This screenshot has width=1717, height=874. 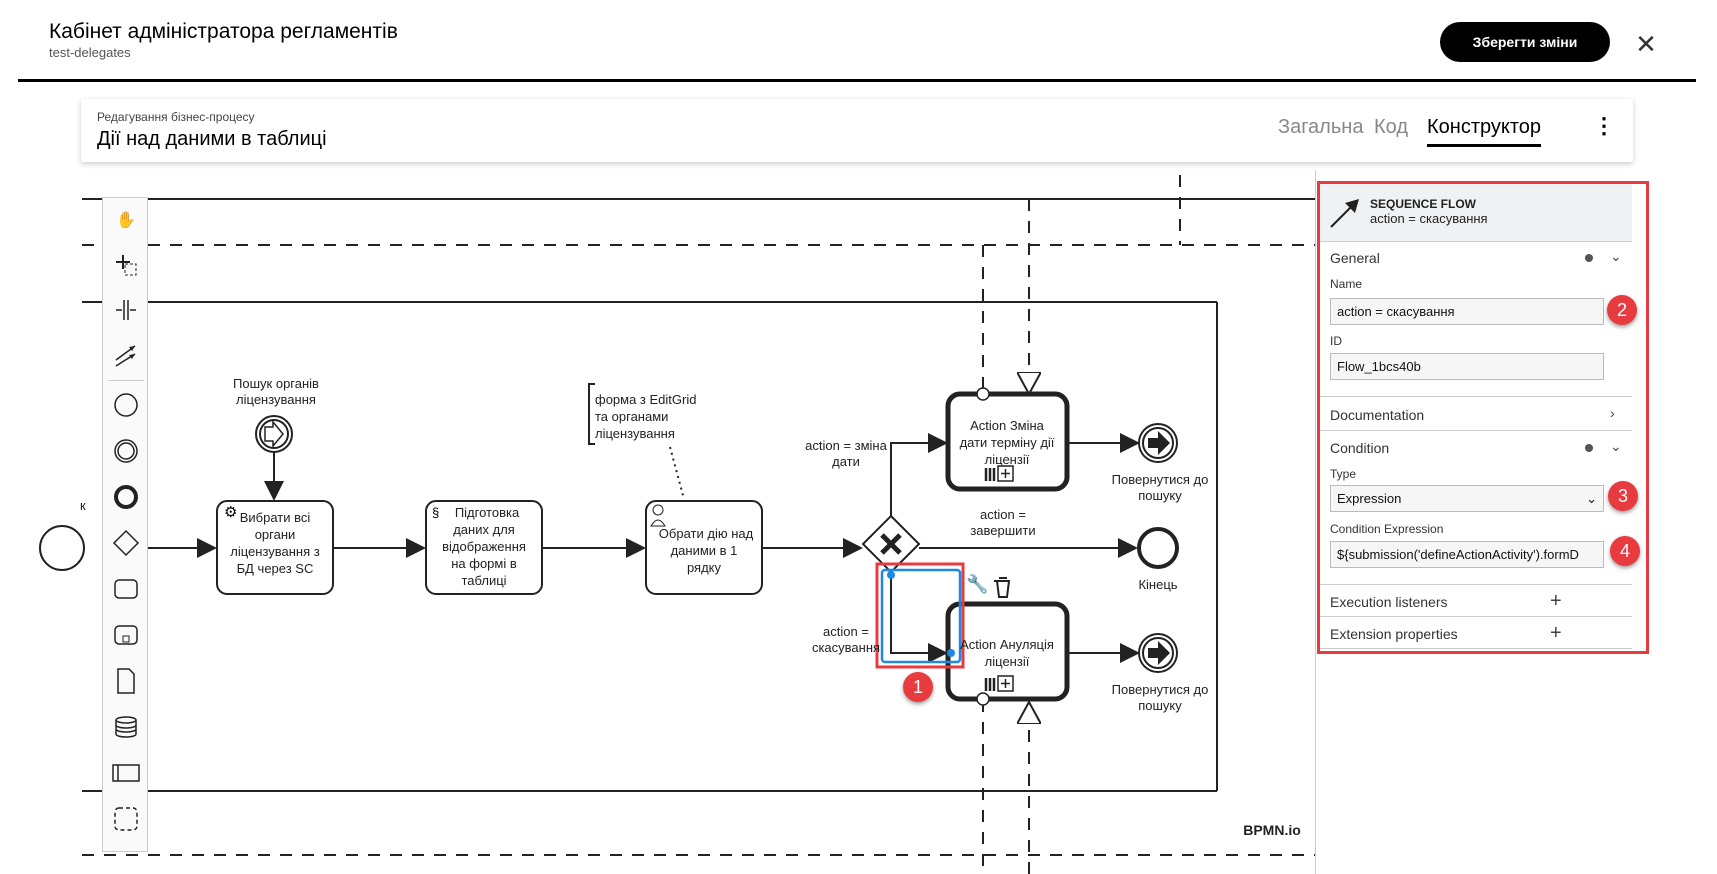 What do you see at coordinates (126, 727) in the screenshot?
I see `data-store-icon` at bounding box center [126, 727].